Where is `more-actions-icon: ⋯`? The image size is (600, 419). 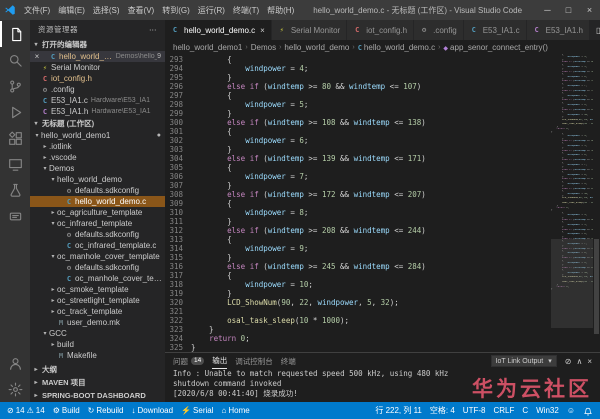
more-actions-icon: ⋯ is located at coordinates (153, 29).